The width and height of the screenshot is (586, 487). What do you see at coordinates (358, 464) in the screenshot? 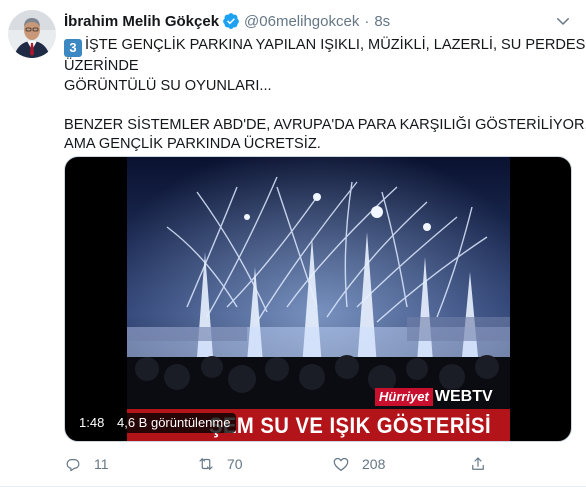
I see `like-button: 208` at bounding box center [358, 464].